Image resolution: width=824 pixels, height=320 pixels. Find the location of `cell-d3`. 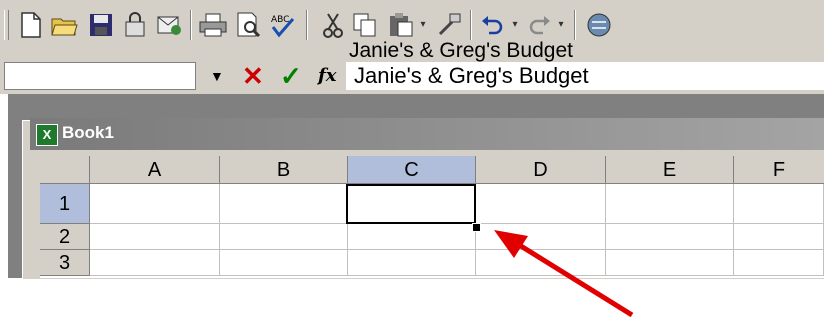

cell-d3 is located at coordinates (541, 263).